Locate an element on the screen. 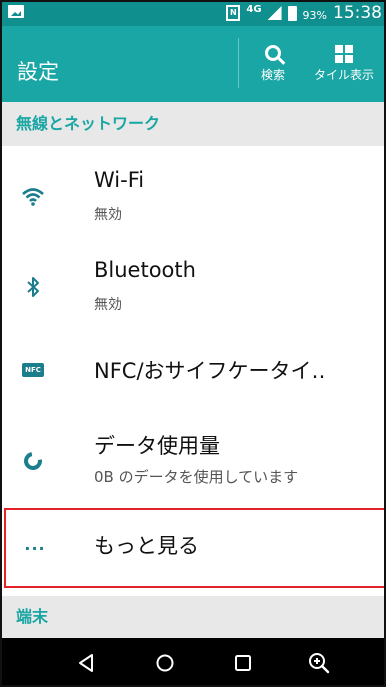 The height and width of the screenshot is (687, 386). status-icons: N 4G 93% 15:38 is located at coordinates (304, 13).